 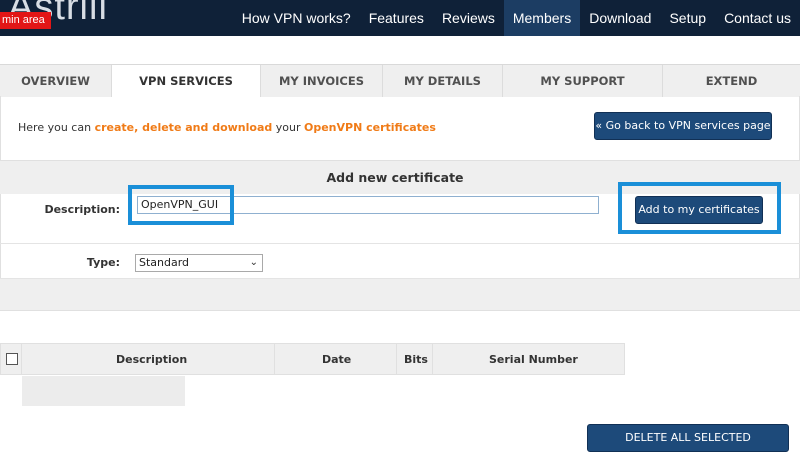 I want to click on description-label: Description:, so click(x=82, y=209).